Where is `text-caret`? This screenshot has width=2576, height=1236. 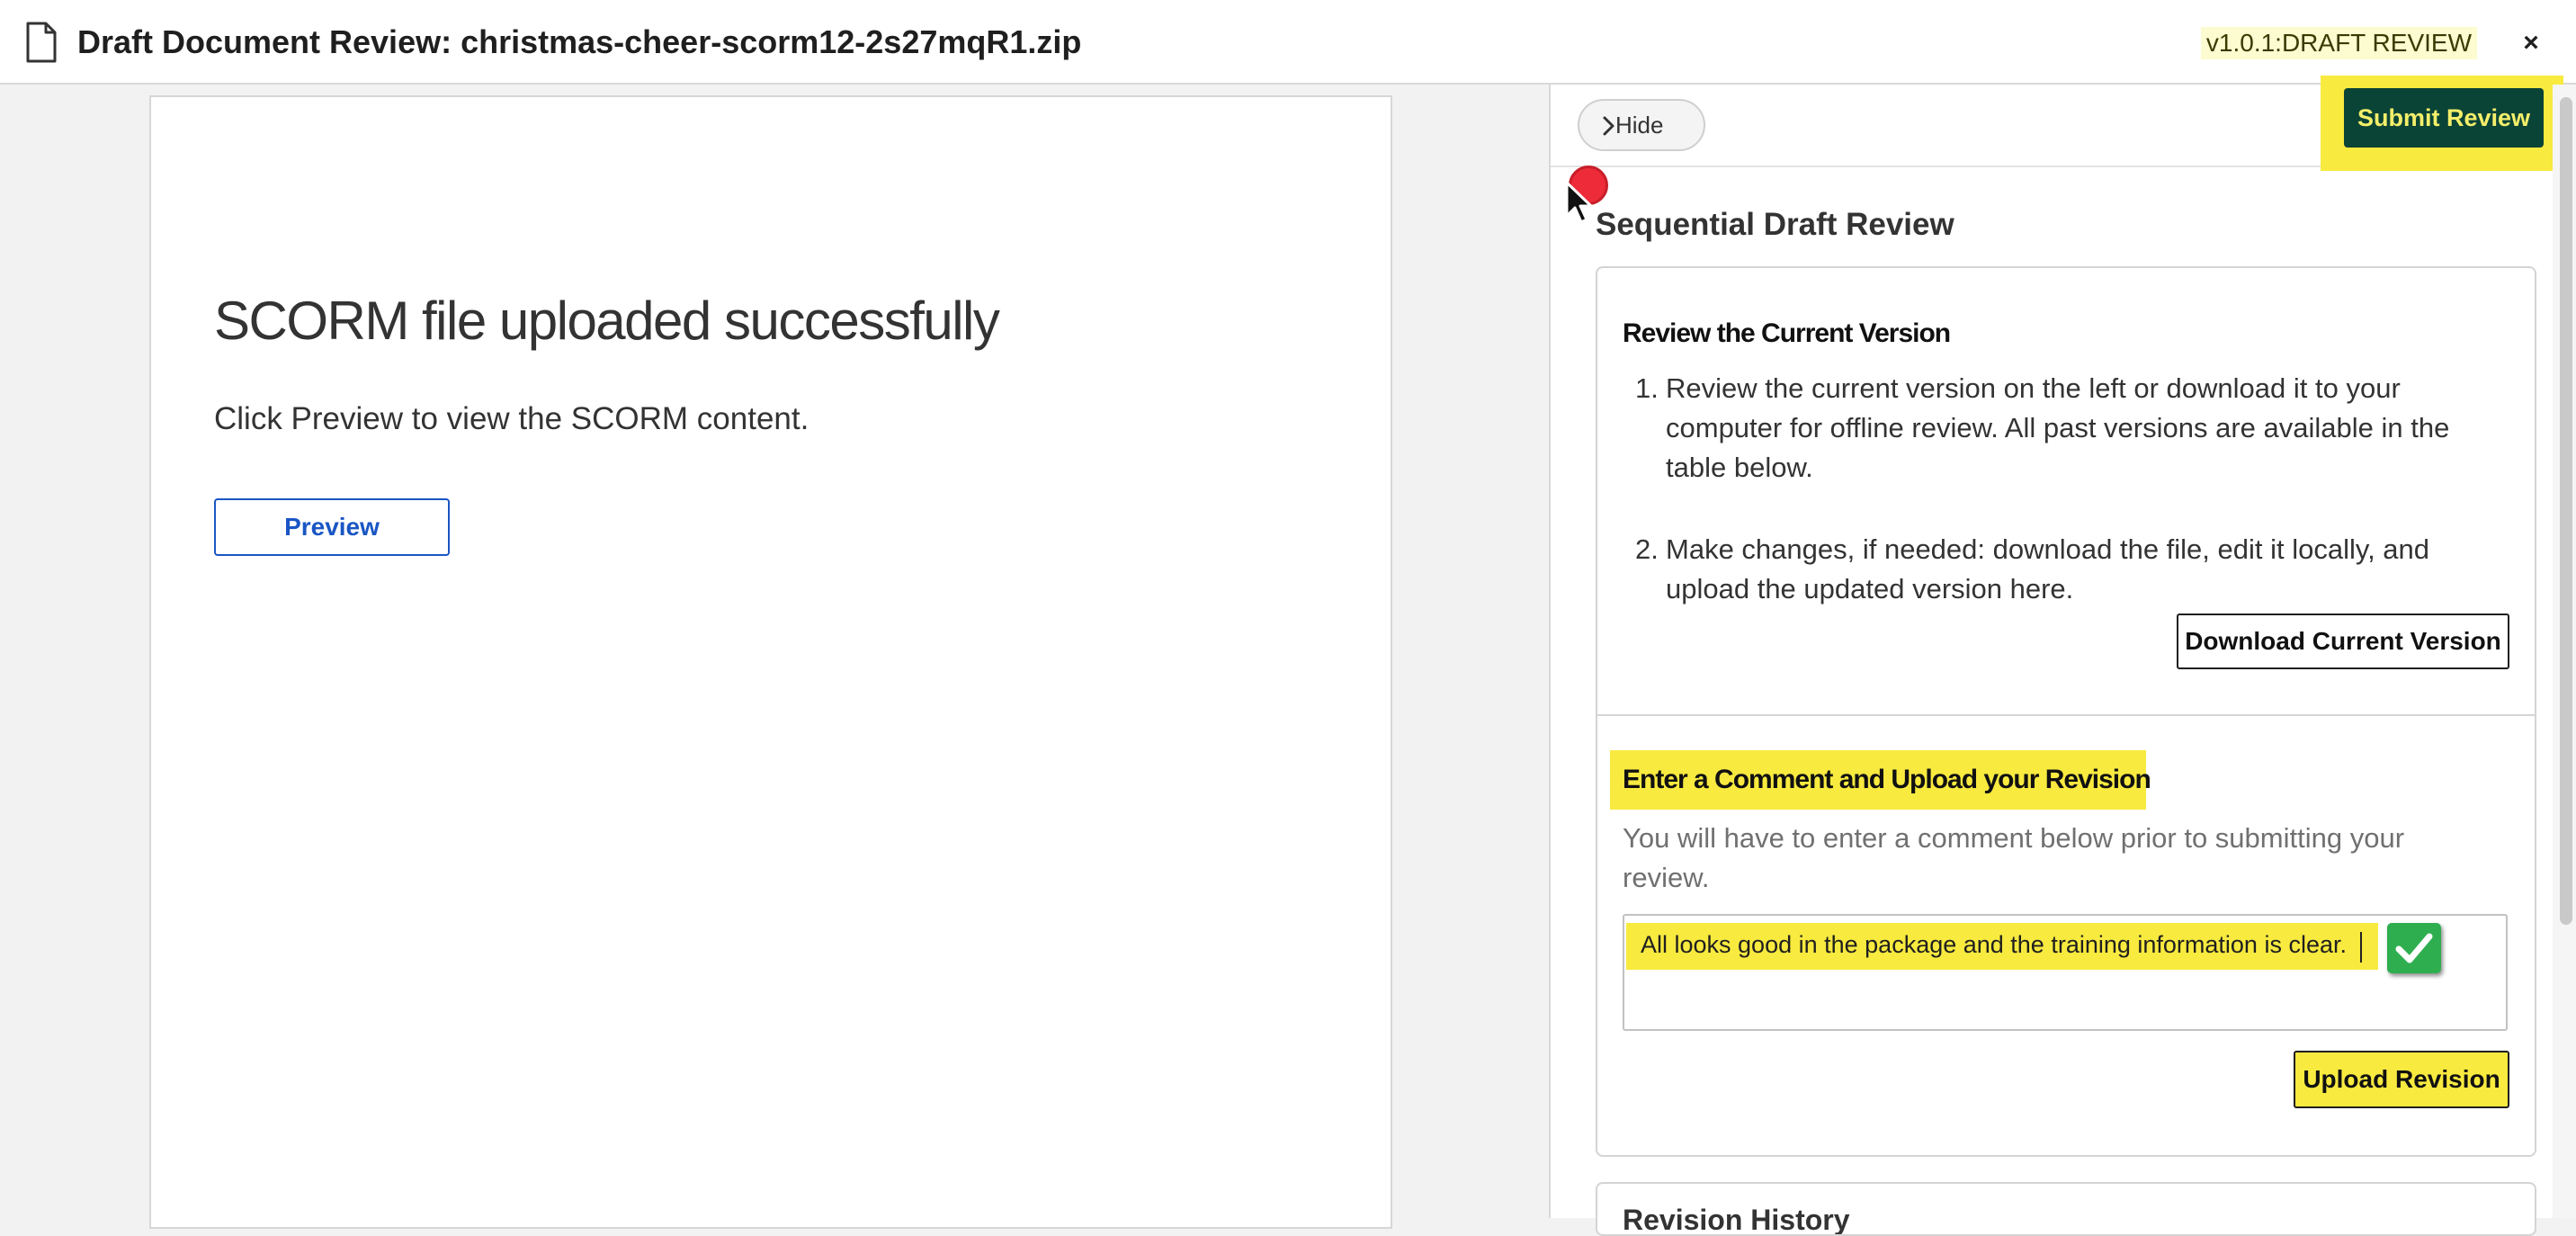
text-caret is located at coordinates (2361, 947).